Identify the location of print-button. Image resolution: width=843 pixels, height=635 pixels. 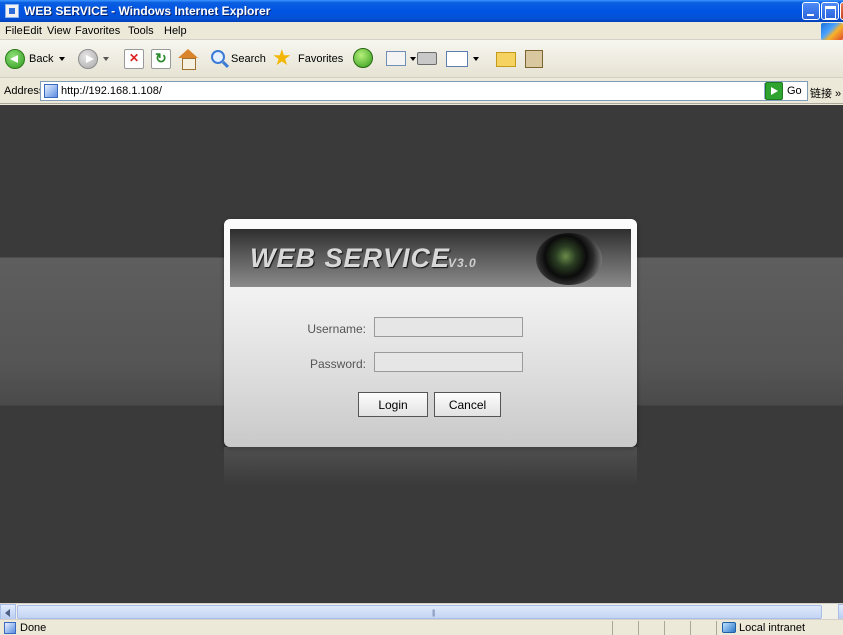
(427, 59).